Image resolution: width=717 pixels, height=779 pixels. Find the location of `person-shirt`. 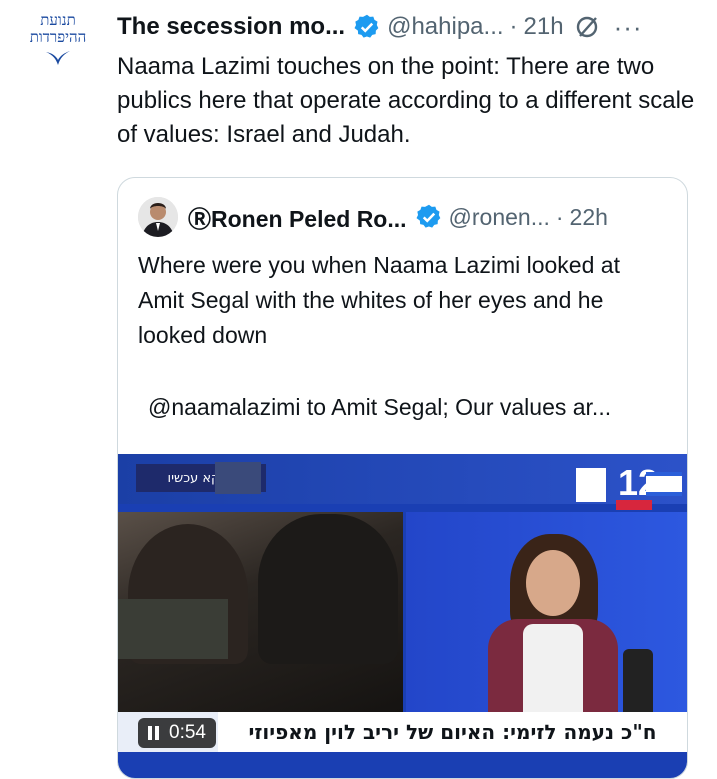

person-shirt is located at coordinates (553, 669).